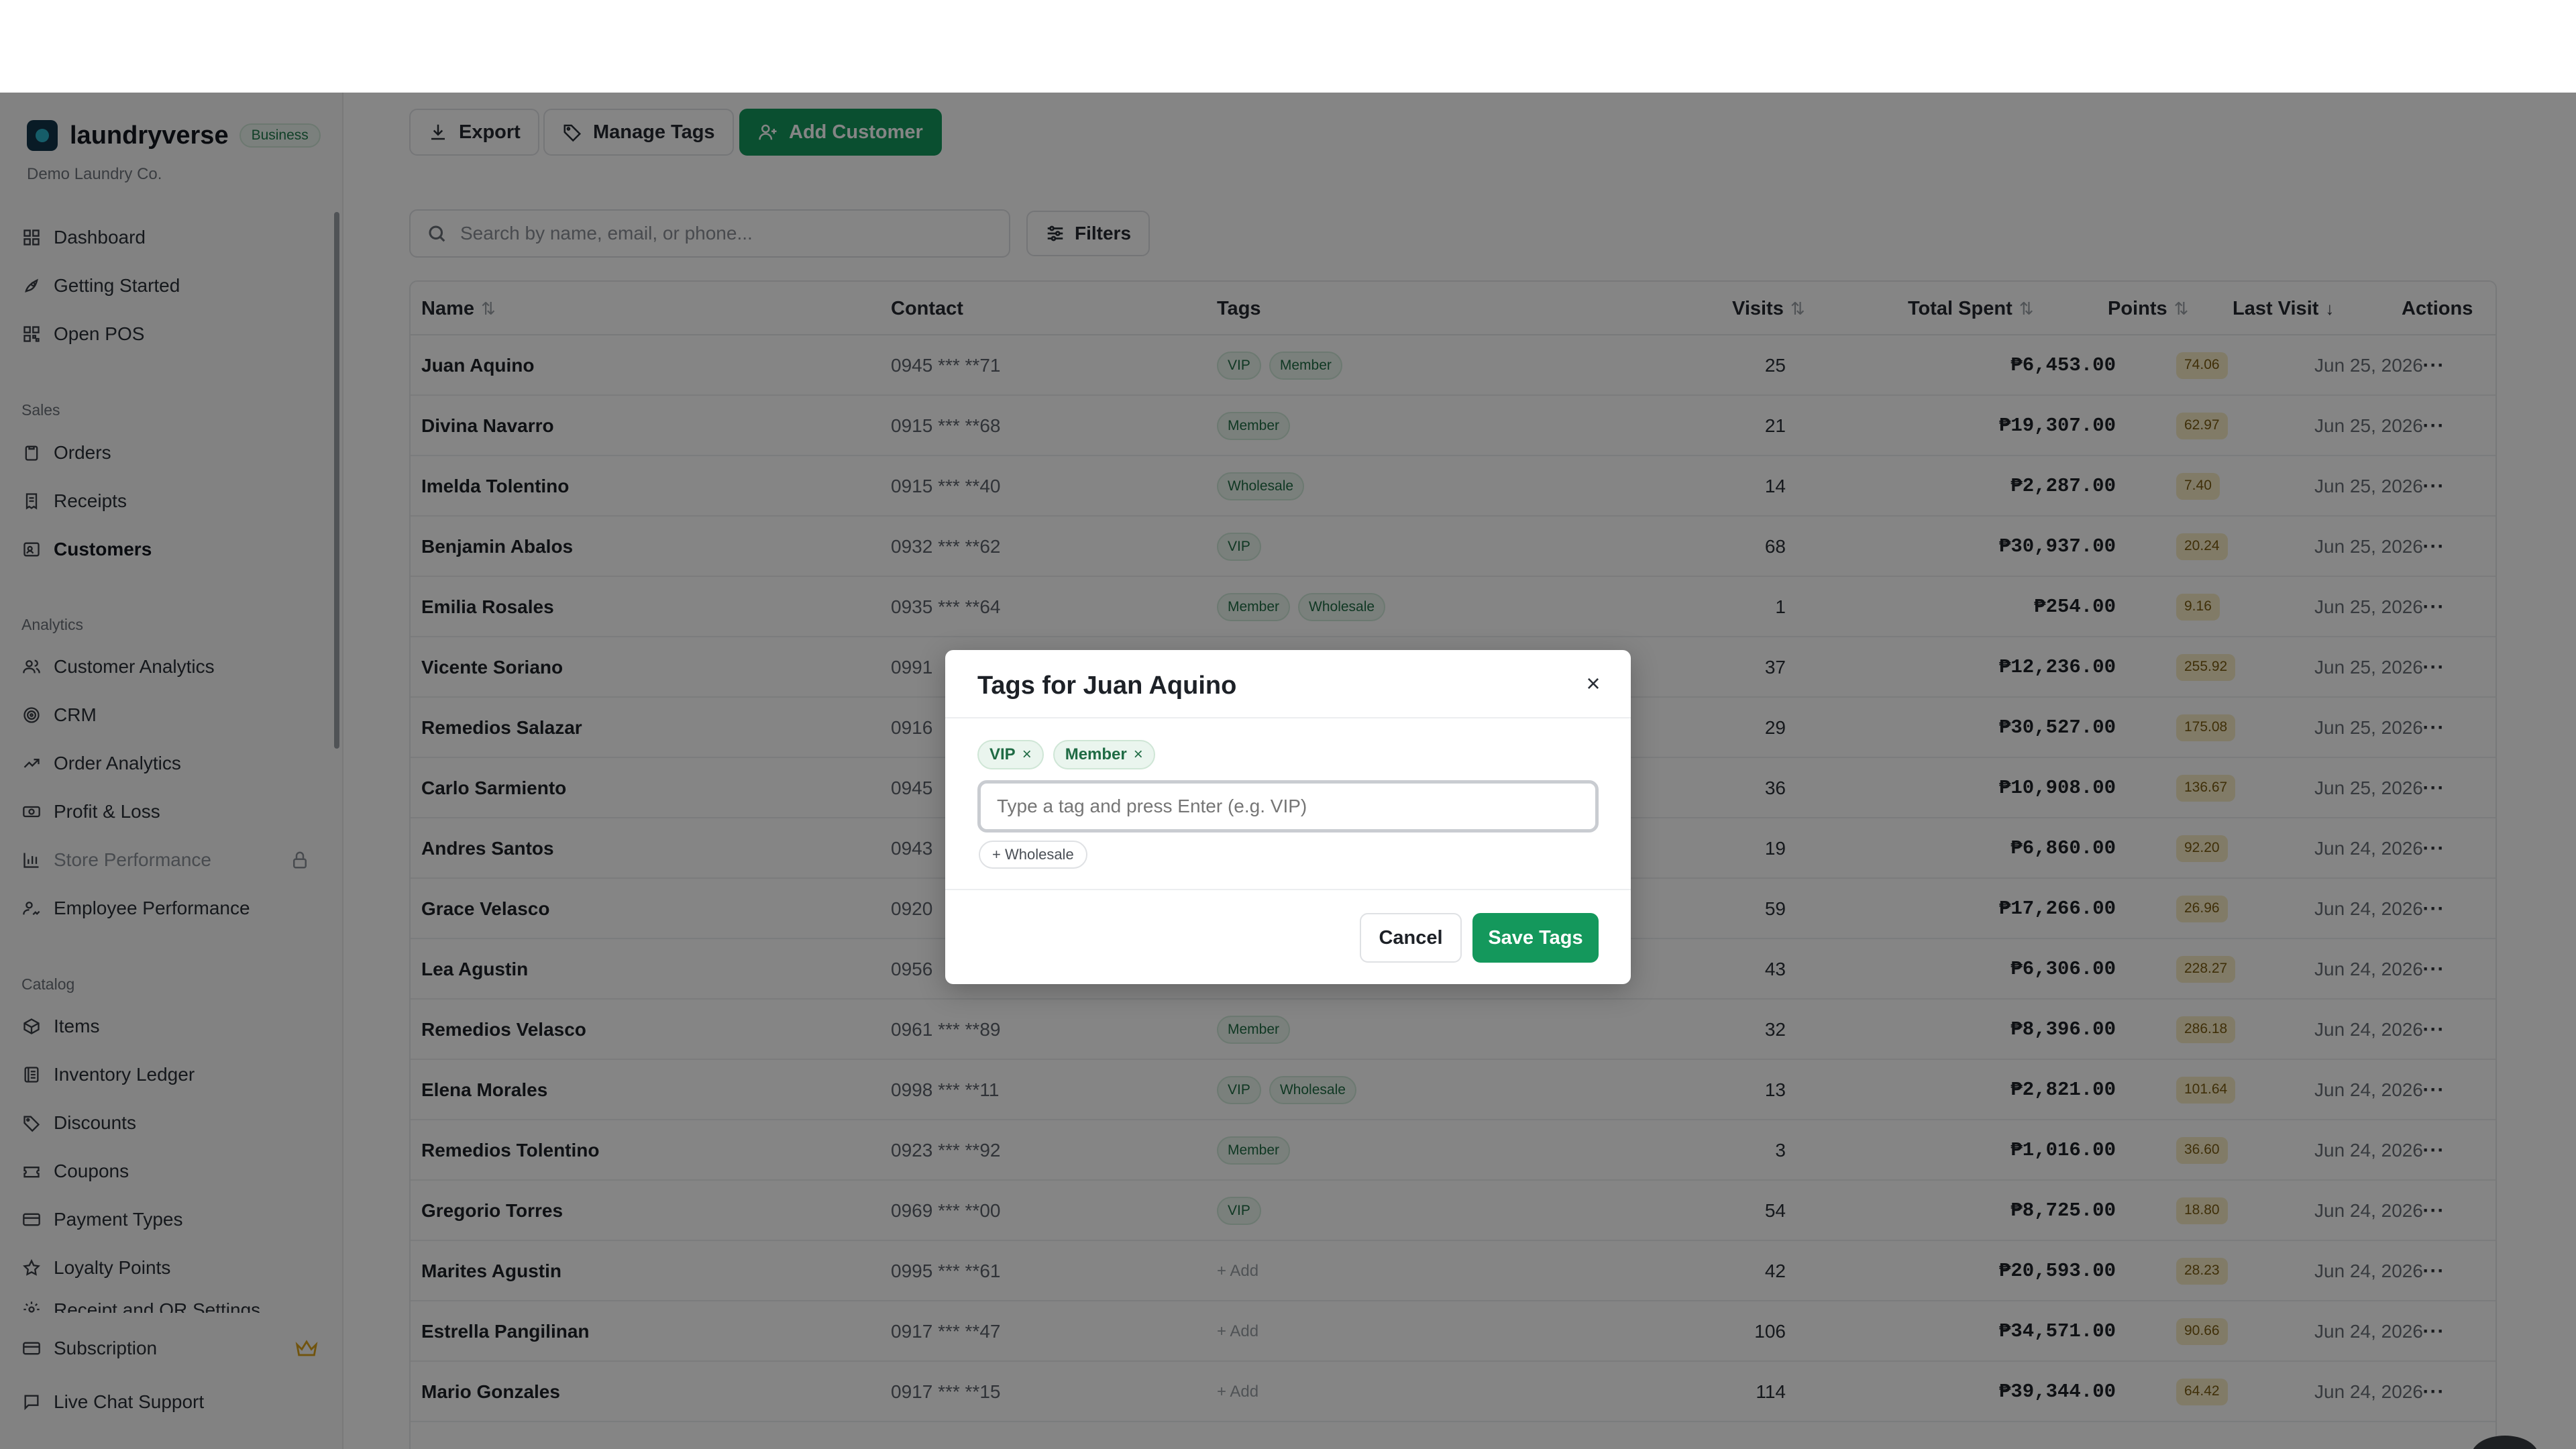  I want to click on suggested-tag-wholesale: + Wholesale, so click(1033, 855).